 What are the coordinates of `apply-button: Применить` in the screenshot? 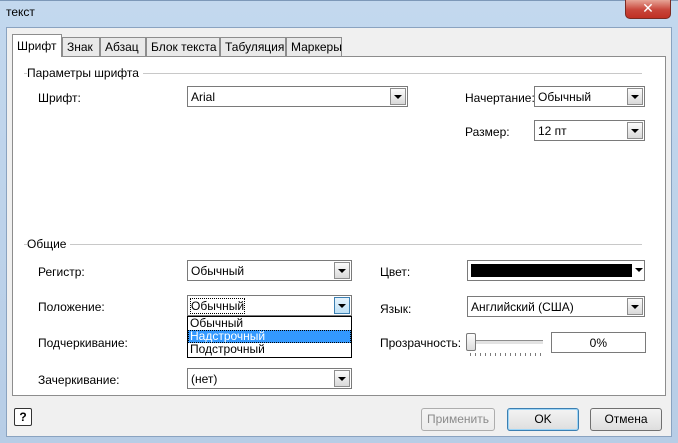 It's located at (458, 419).